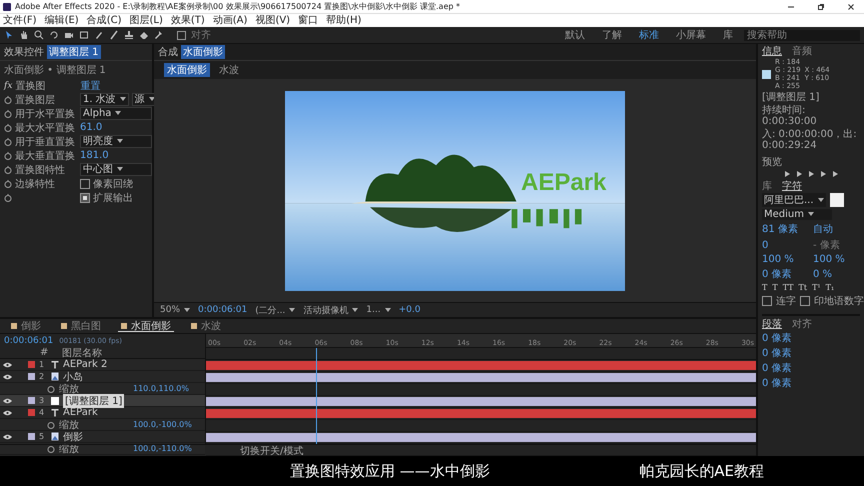 Image resolution: width=864 pixels, height=486 pixels. I want to click on layer-row: 4 AEPark, so click(102, 413).